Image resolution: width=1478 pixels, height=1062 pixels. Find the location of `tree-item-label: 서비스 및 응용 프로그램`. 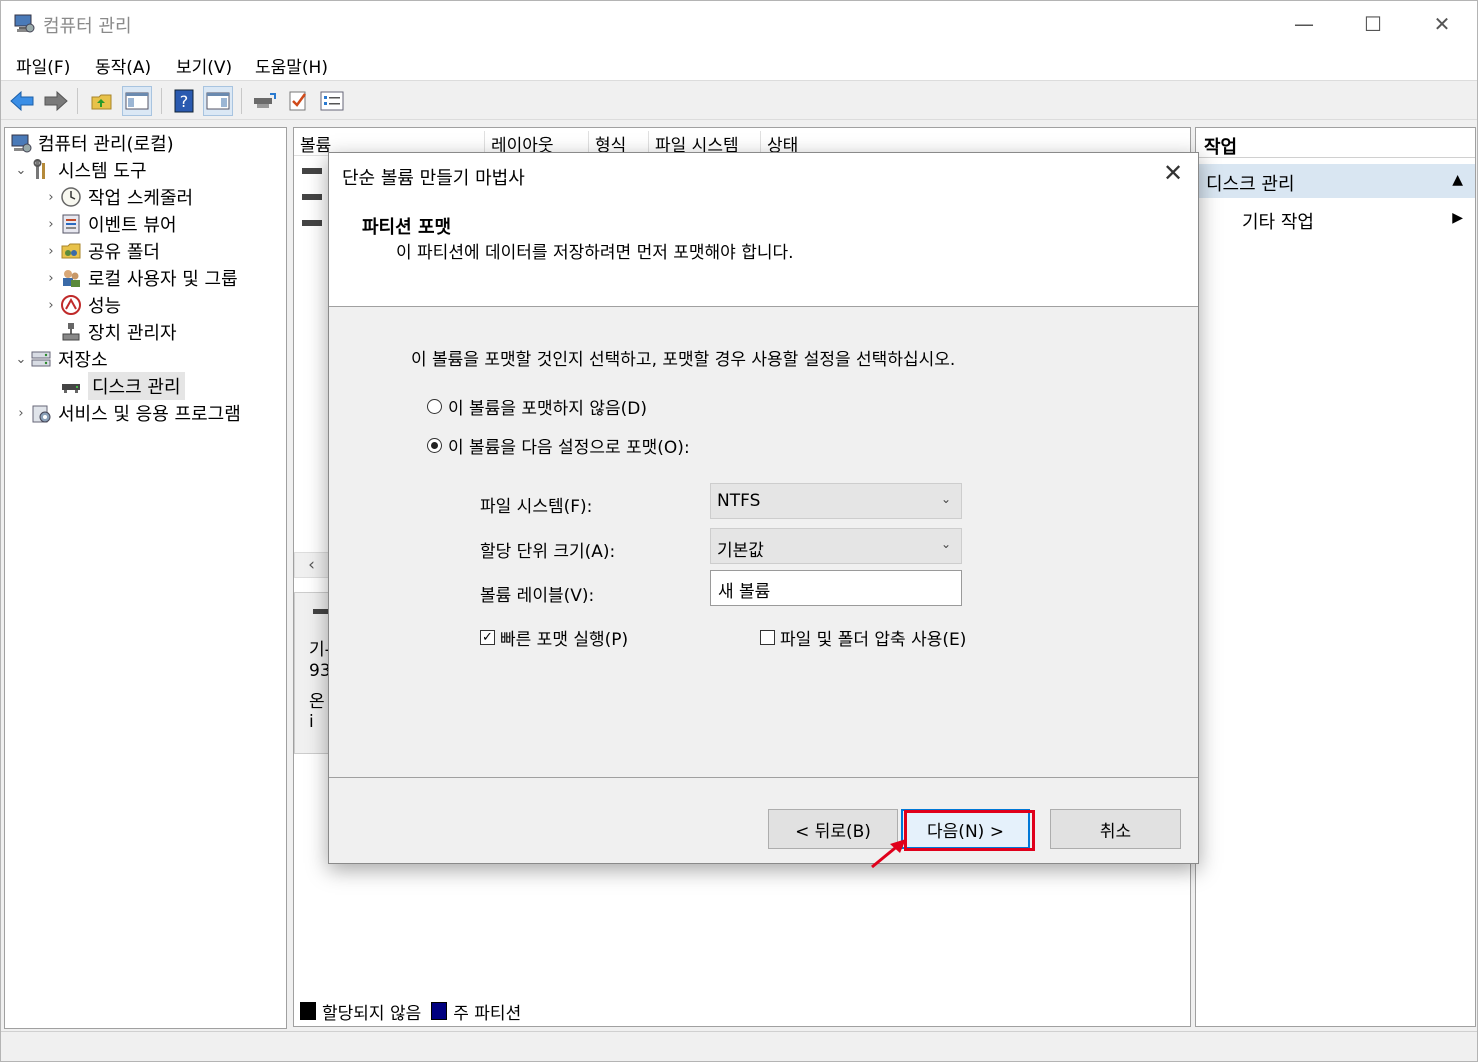

tree-item-label: 서비스 및 응용 프로그램 is located at coordinates (149, 414).